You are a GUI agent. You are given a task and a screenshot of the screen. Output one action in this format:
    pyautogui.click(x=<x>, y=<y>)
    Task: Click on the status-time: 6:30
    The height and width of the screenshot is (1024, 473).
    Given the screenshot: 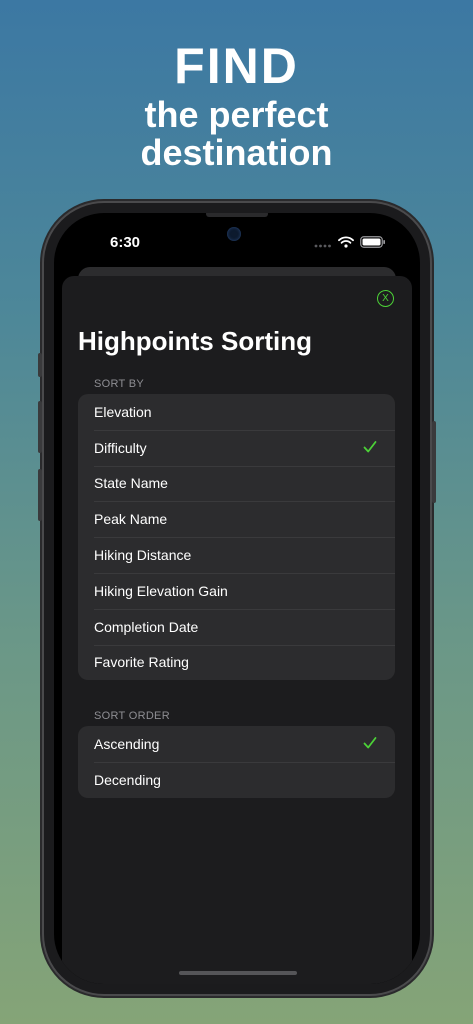 What is the action you would take?
    pyautogui.click(x=125, y=242)
    